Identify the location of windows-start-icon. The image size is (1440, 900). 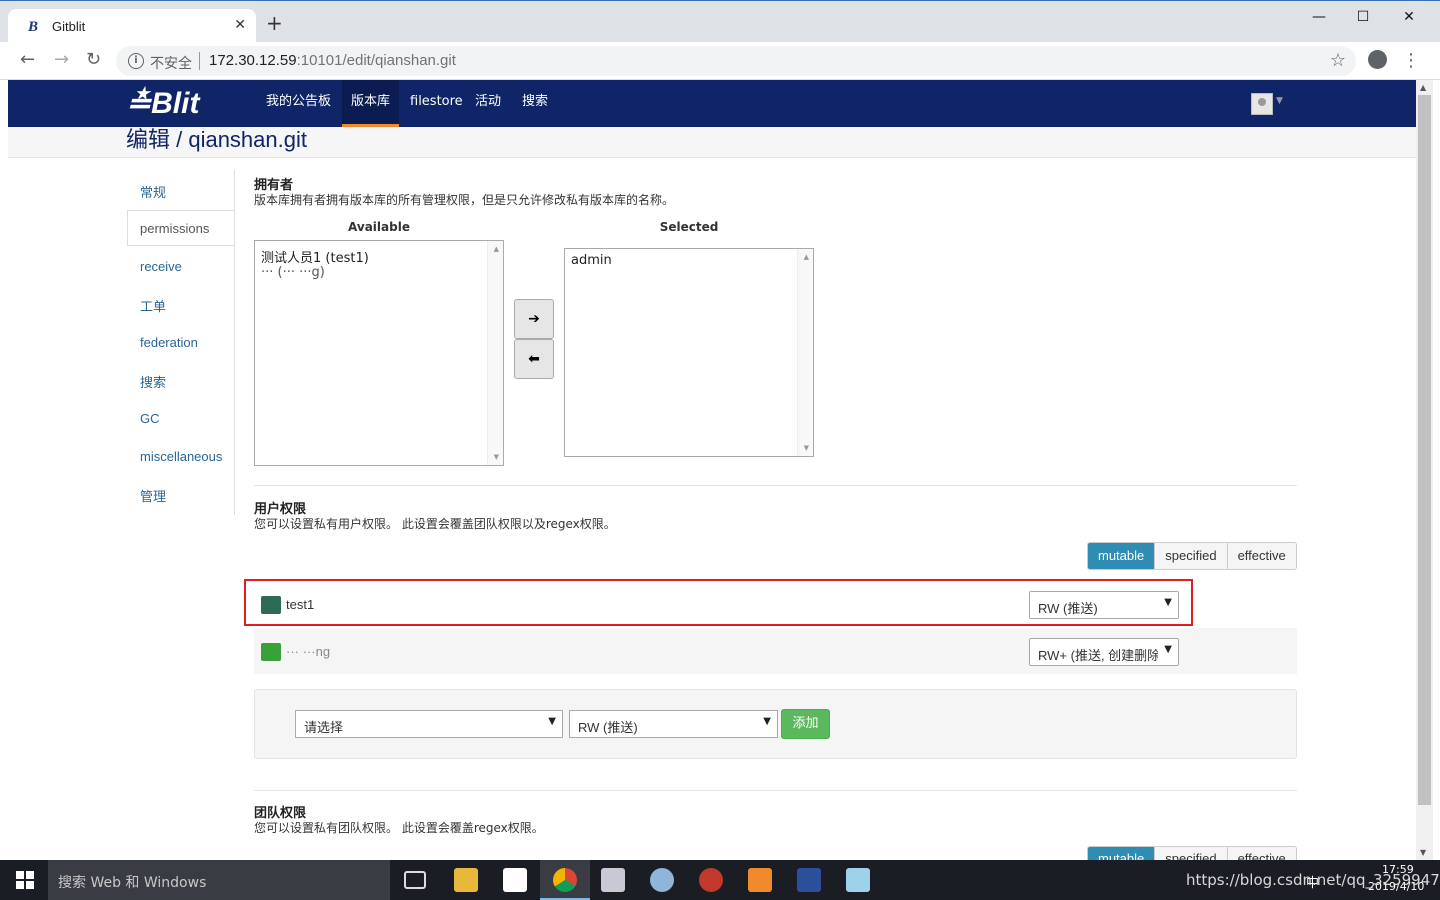
(25, 880).